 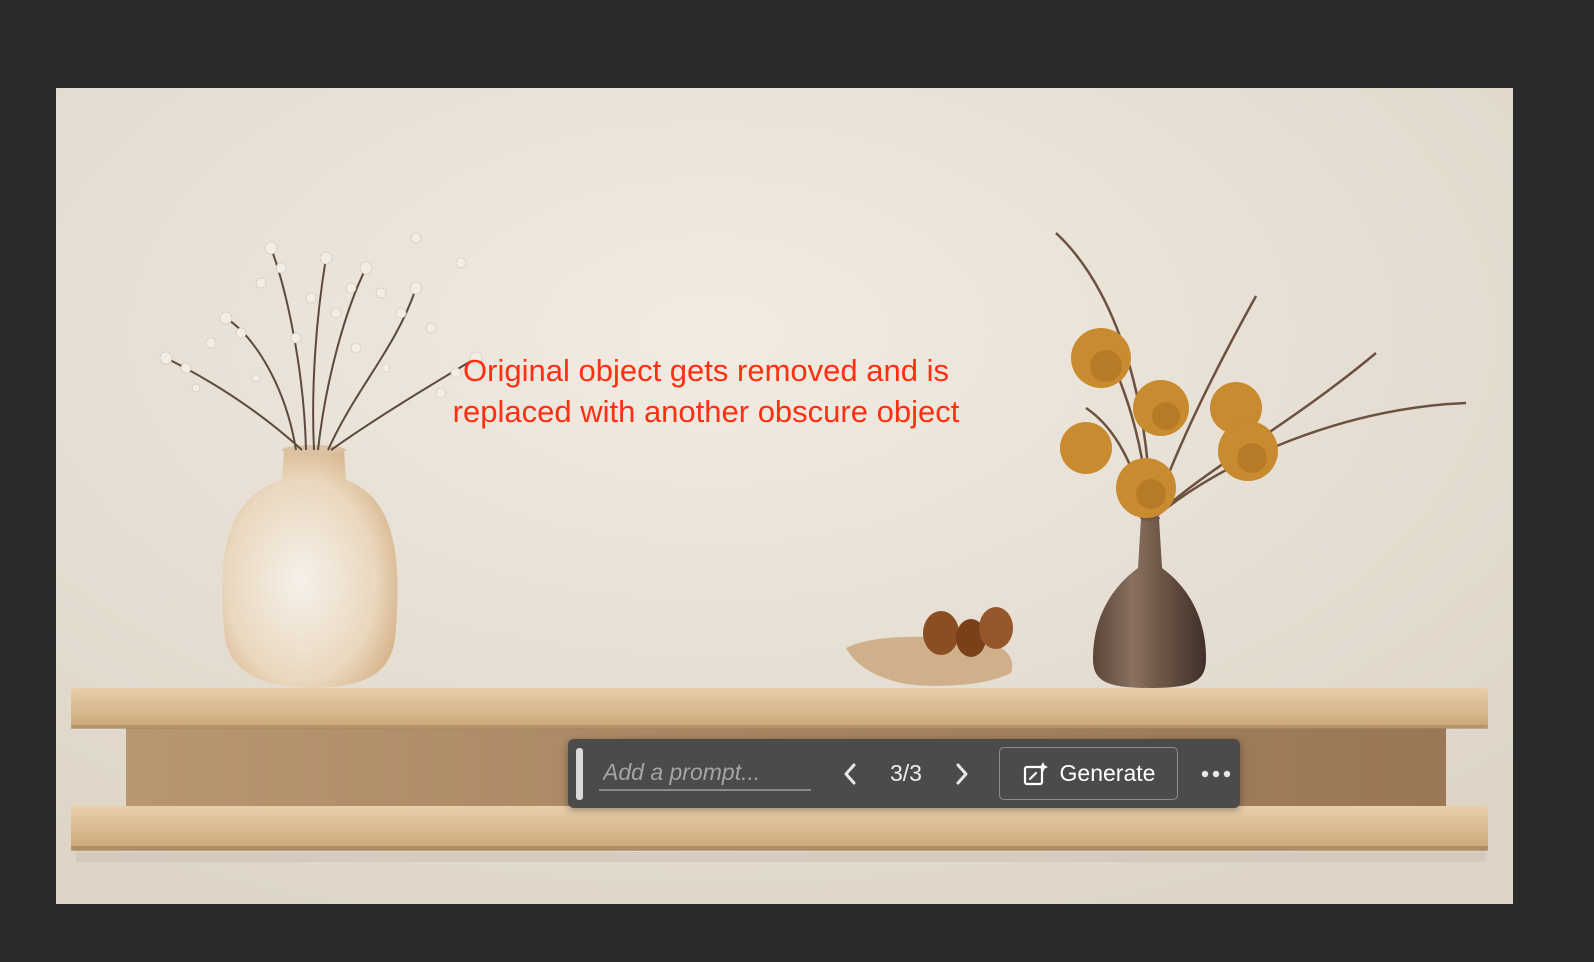 I want to click on generate-button: Generate, so click(x=1088, y=773).